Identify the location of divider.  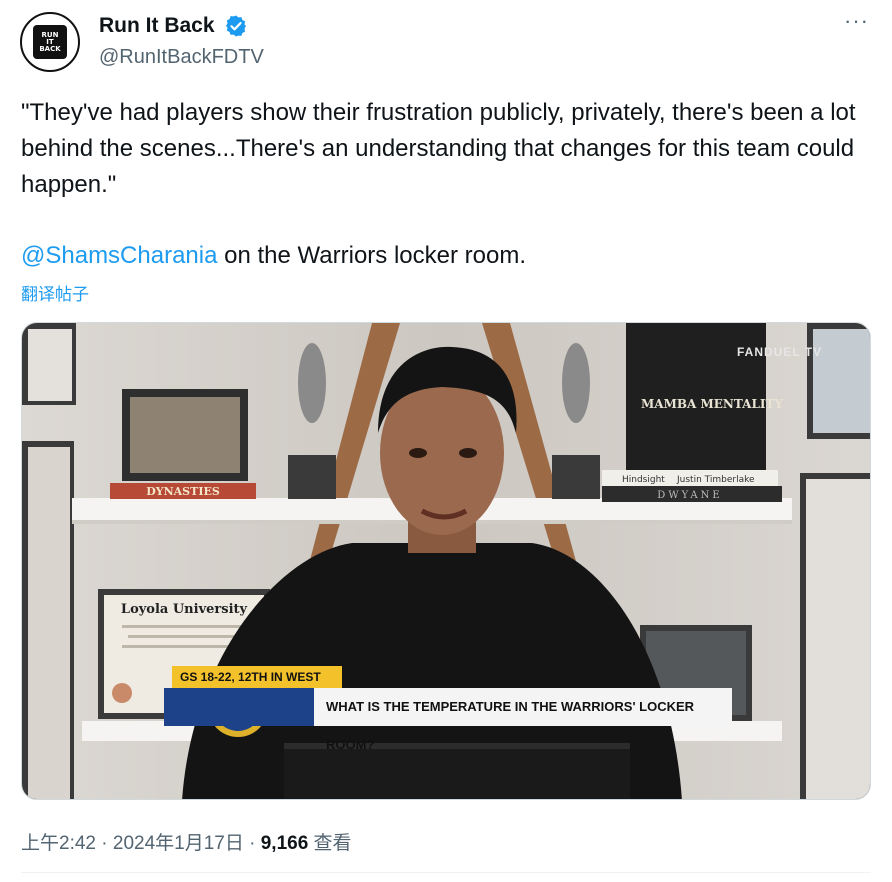
(446, 872).